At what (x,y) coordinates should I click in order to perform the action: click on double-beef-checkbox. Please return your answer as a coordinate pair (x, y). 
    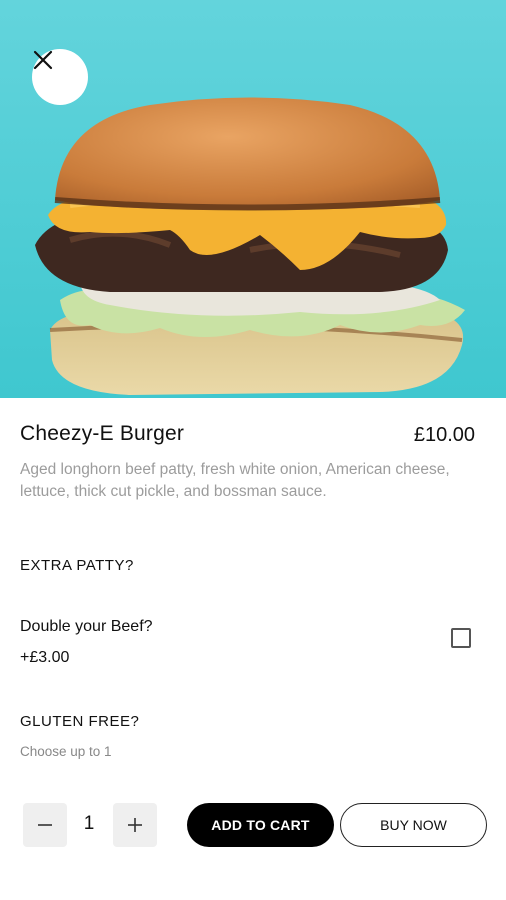
    Looking at the image, I should click on (461, 638).